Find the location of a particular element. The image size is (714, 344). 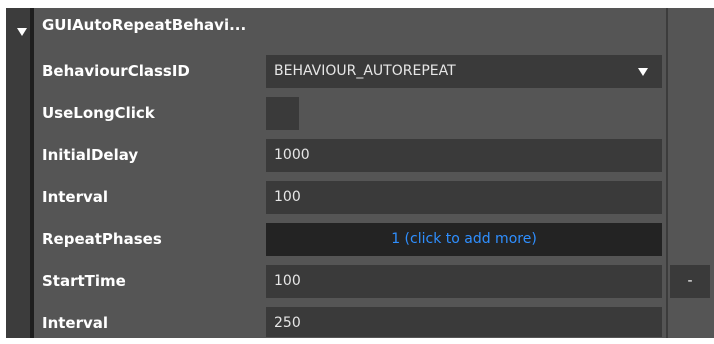

property-row-behaviour-class-id: BehaviourClassID BEHAVIOUR_AUTOREPEAT is located at coordinates (350, 71).